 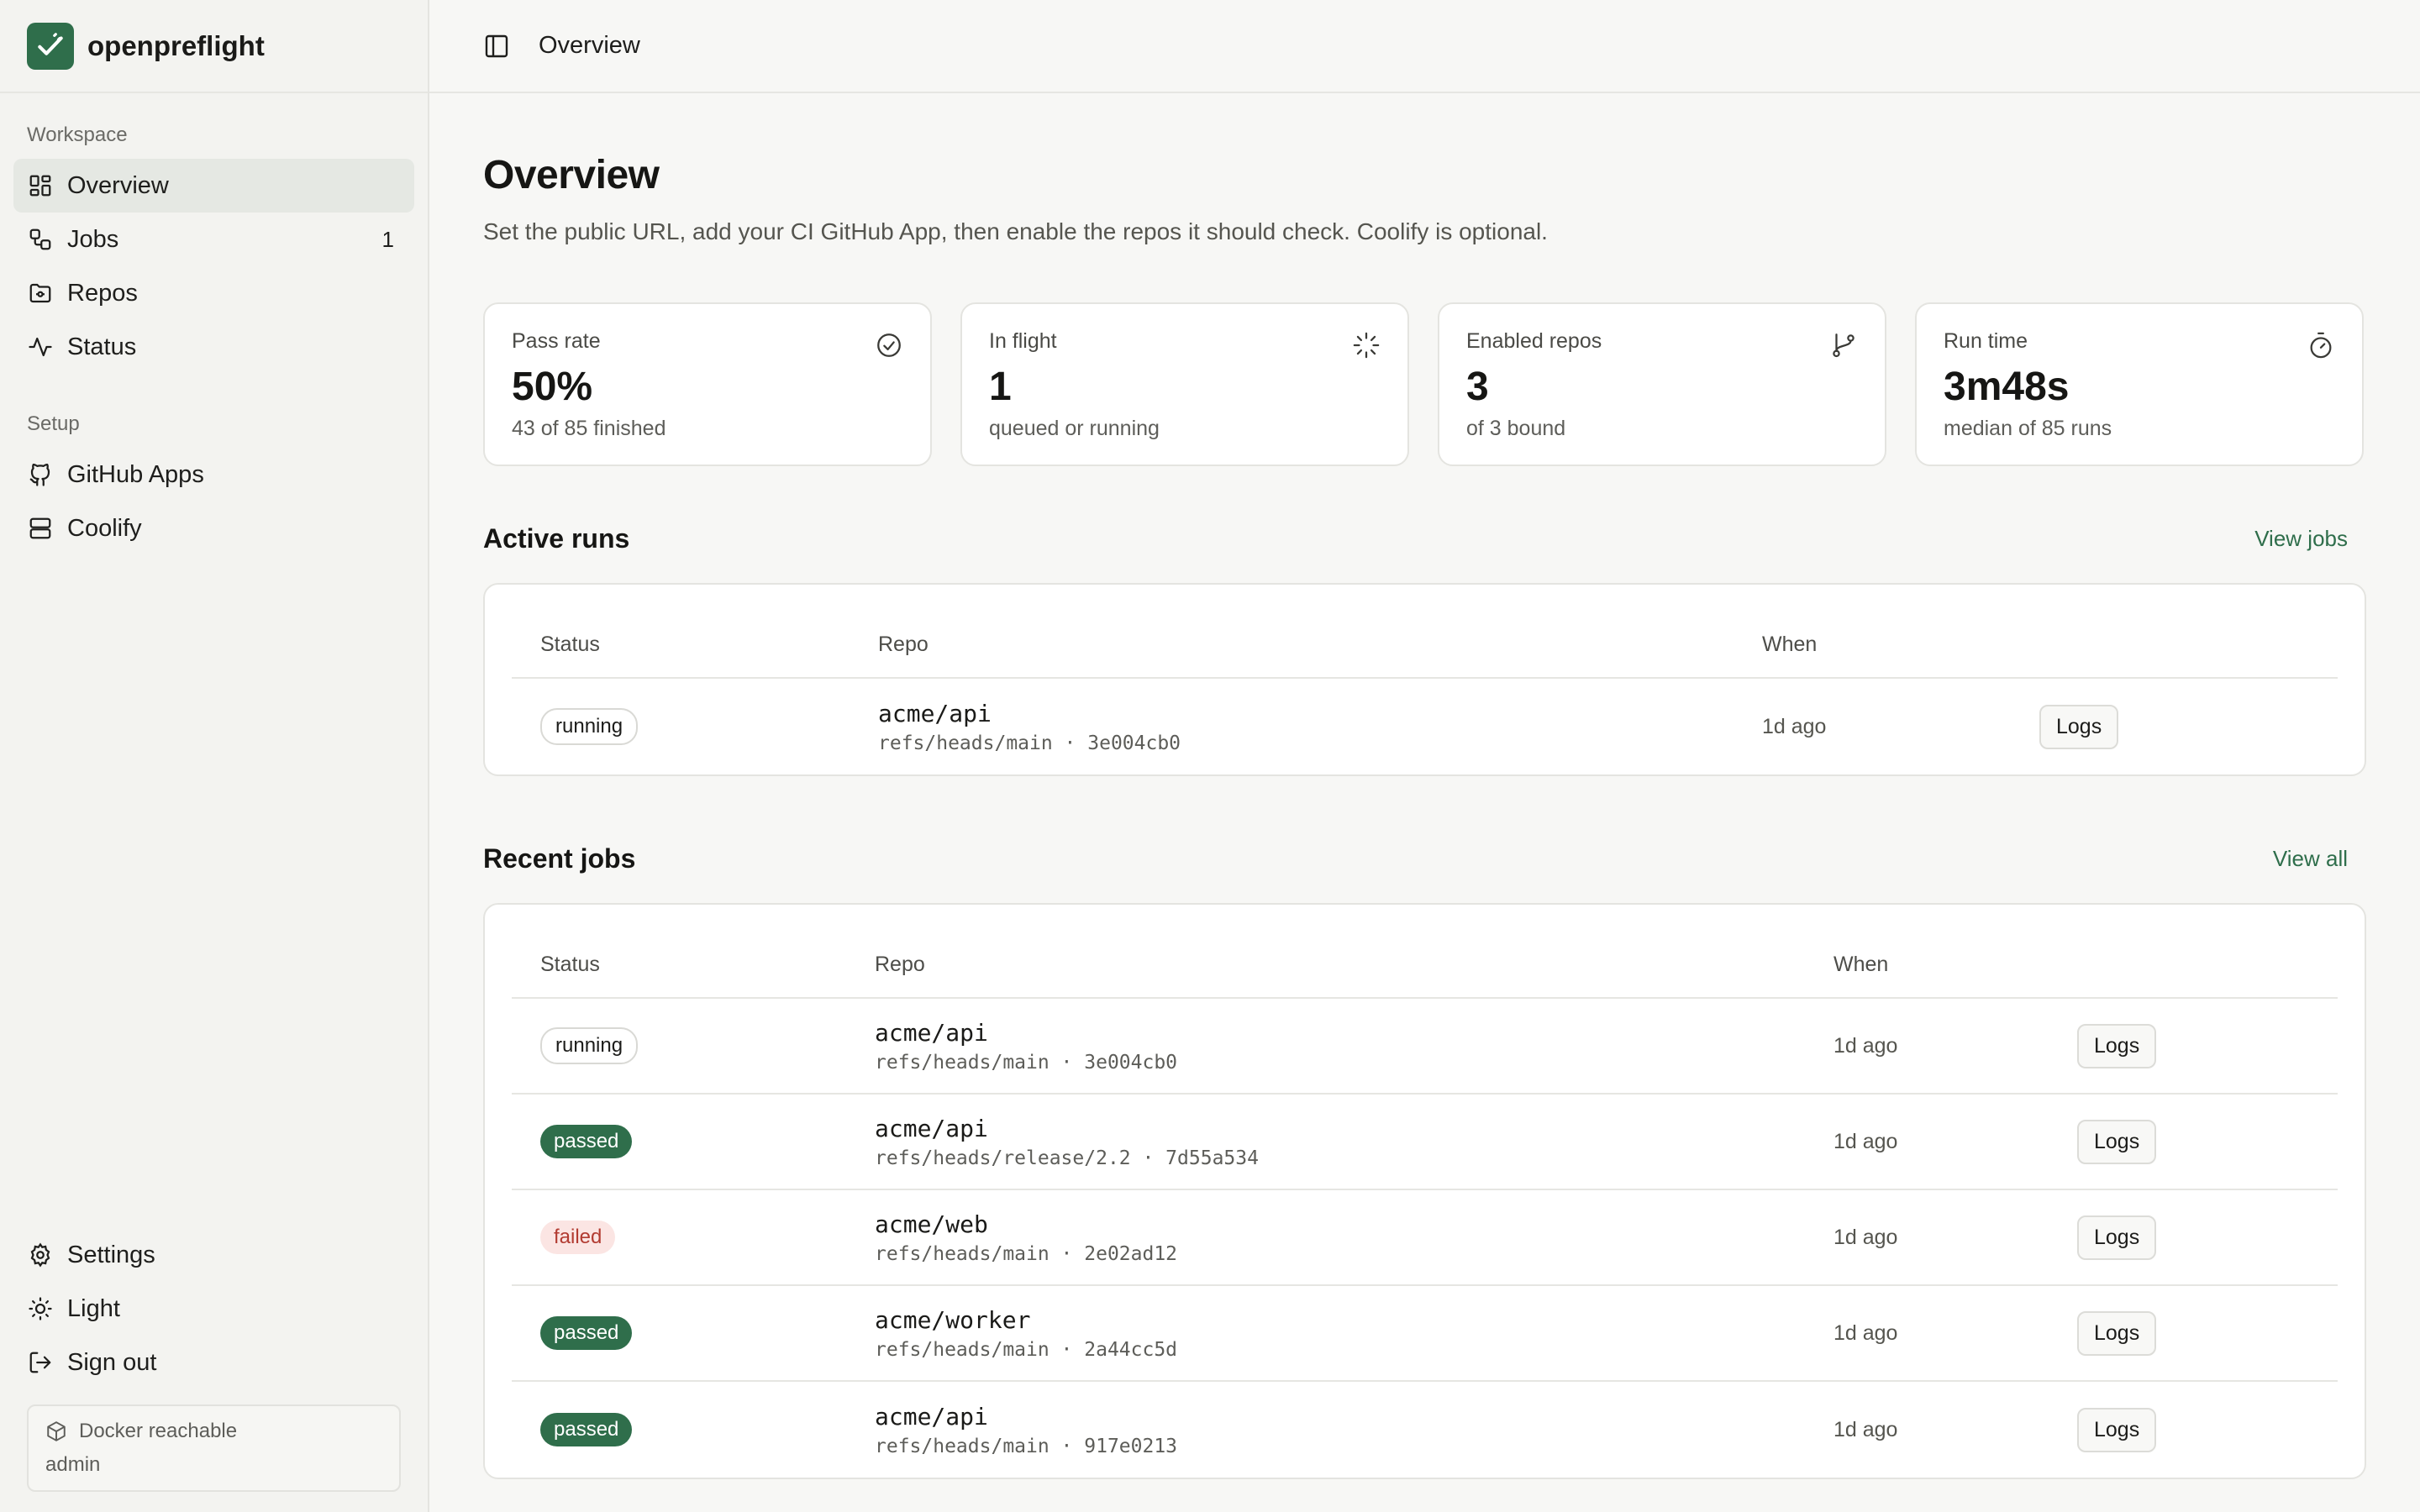 What do you see at coordinates (214, 1309) in the screenshot?
I see `theme-toggle-light: Light` at bounding box center [214, 1309].